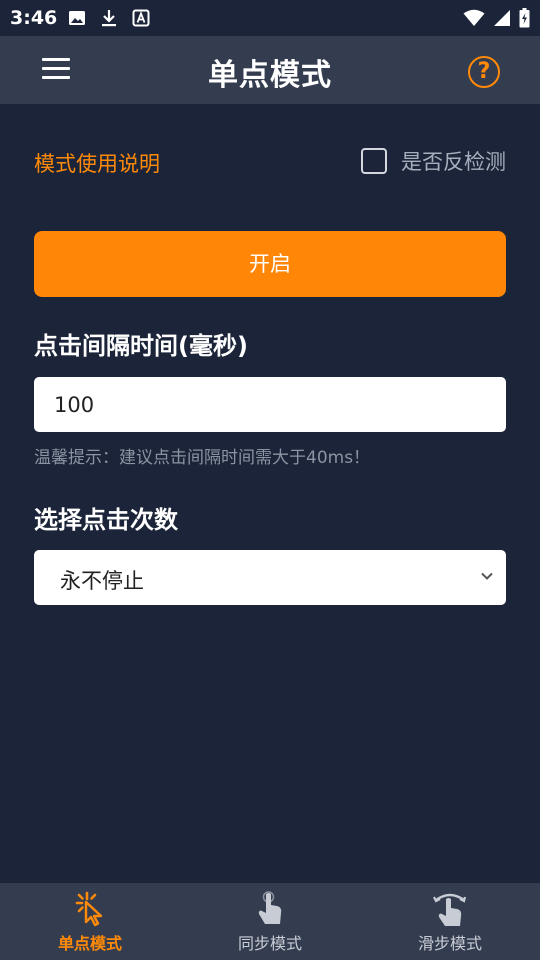 The width and height of the screenshot is (540, 960). I want to click on reverse-detect-label: 是否反检测, so click(453, 162).